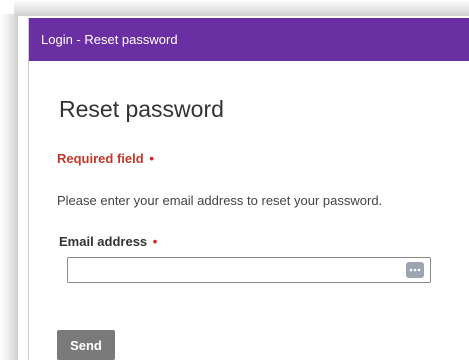  I want to click on page-heading: Reset password, so click(141, 109).